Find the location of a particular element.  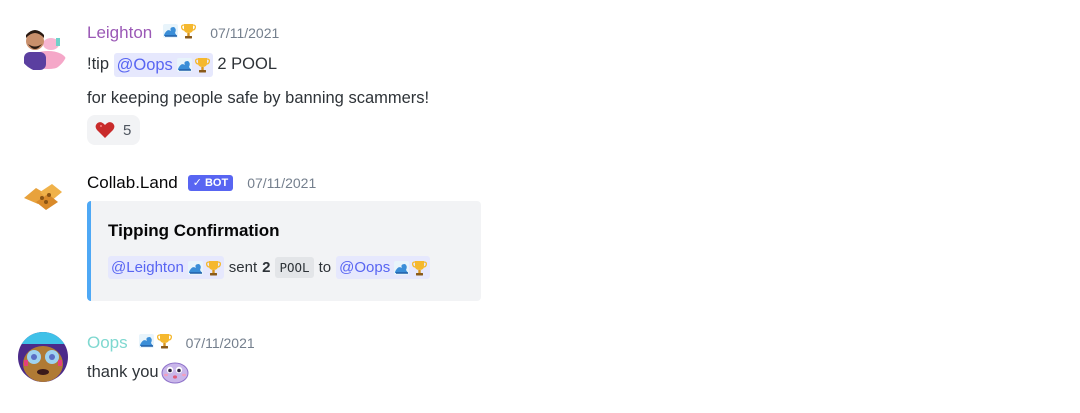

mention-leighton: @Leighton is located at coordinates (166, 267).